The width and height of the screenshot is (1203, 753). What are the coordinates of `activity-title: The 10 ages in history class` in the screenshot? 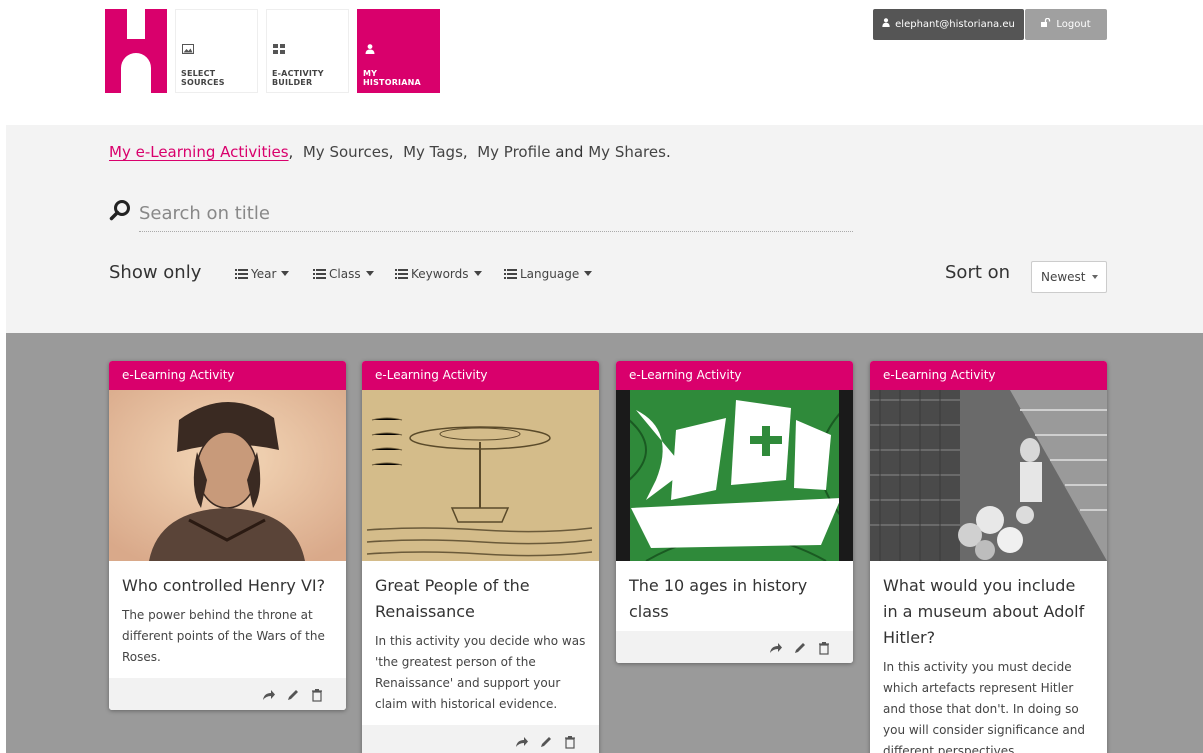 It's located at (734, 593).